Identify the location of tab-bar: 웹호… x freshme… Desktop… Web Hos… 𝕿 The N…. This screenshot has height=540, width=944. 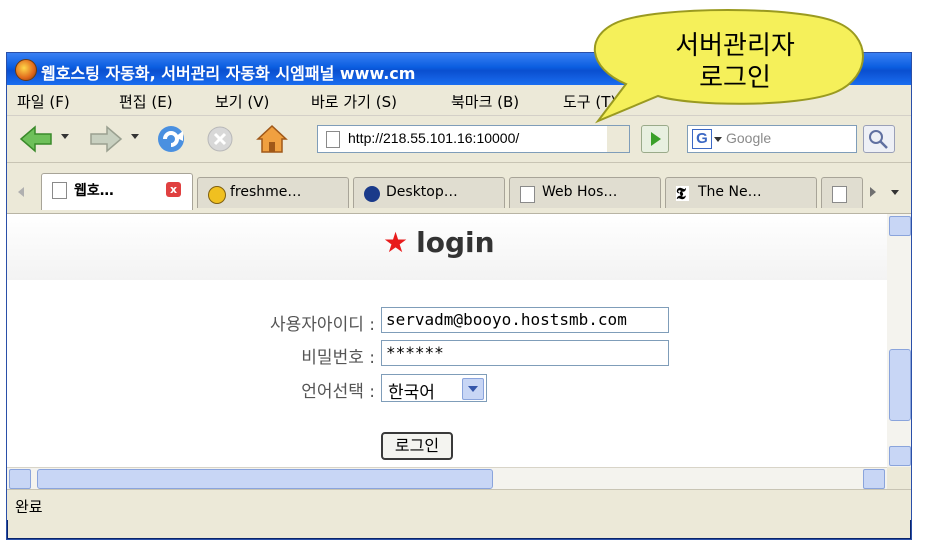
(459, 188).